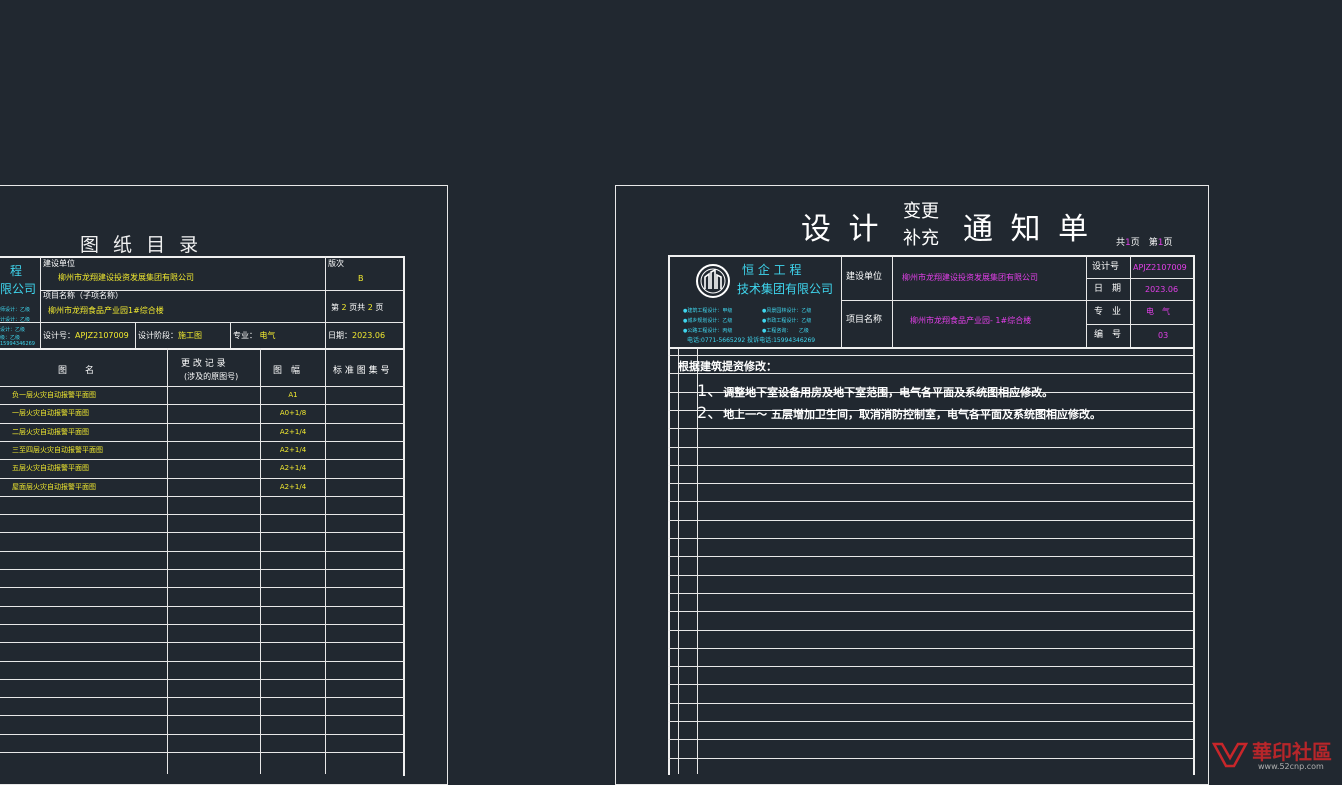  I want to click on design-no-label: 设计号：, so click(59, 335).